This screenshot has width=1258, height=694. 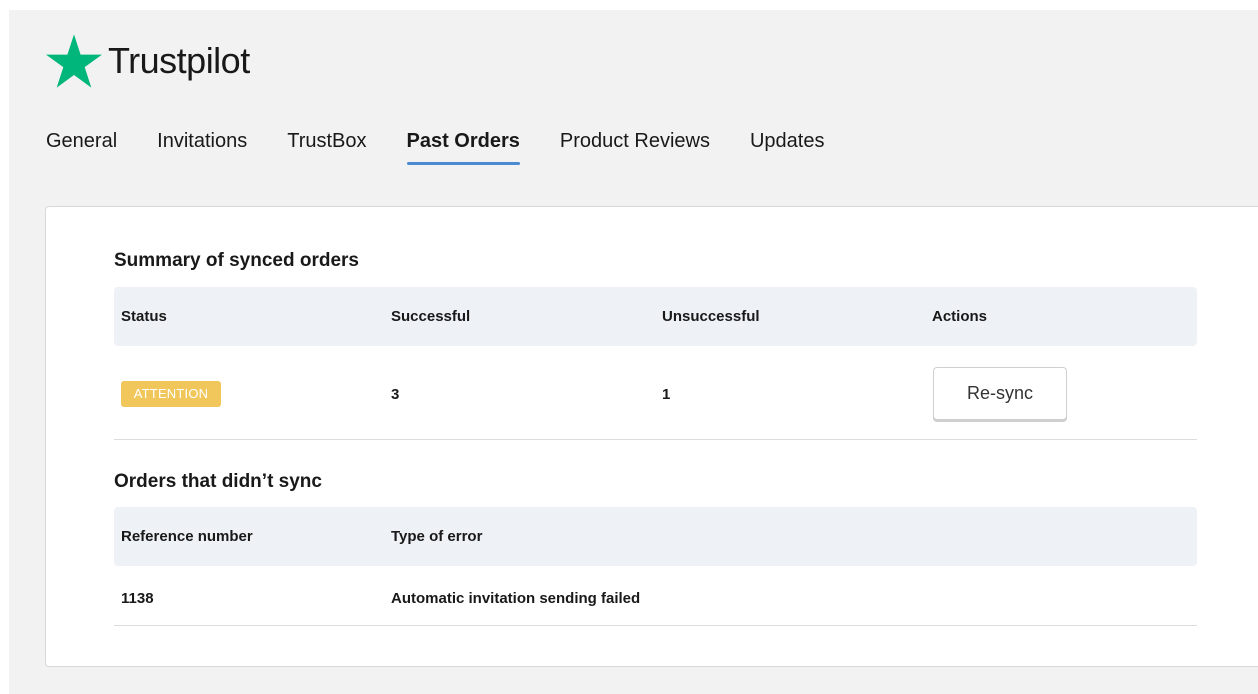 I want to click on tab-general: General, so click(x=81, y=146).